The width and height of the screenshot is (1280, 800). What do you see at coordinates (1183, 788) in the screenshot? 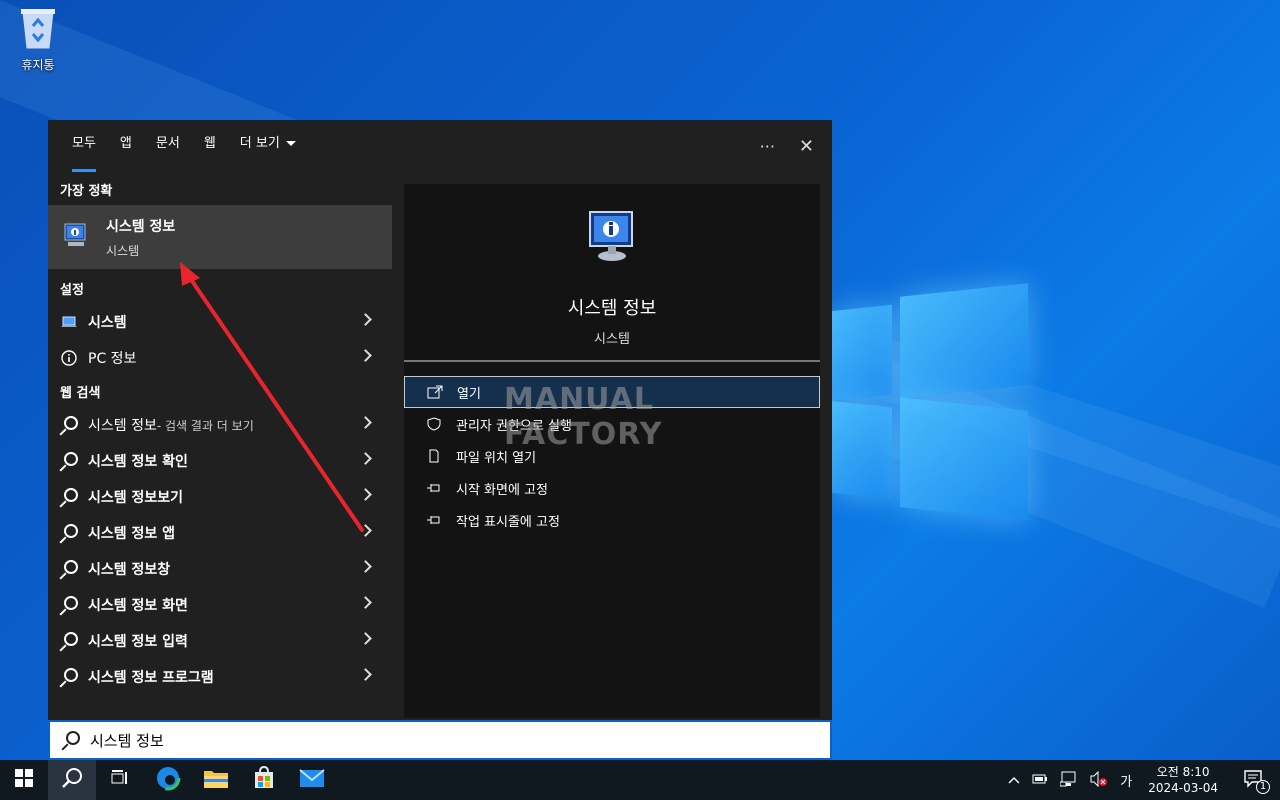
I see `clock-date: 2024-03-04` at bounding box center [1183, 788].